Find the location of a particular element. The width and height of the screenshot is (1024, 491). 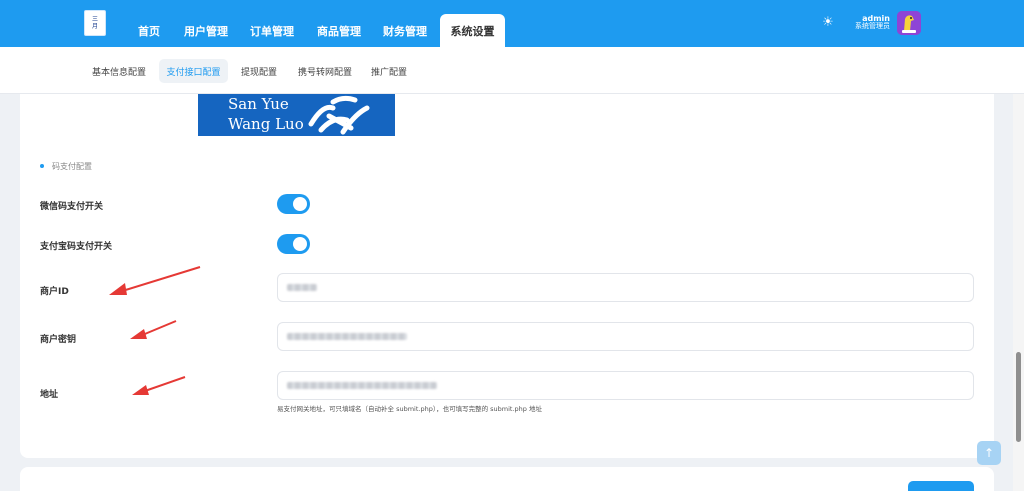

logo-char: 月 is located at coordinates (94, 26).